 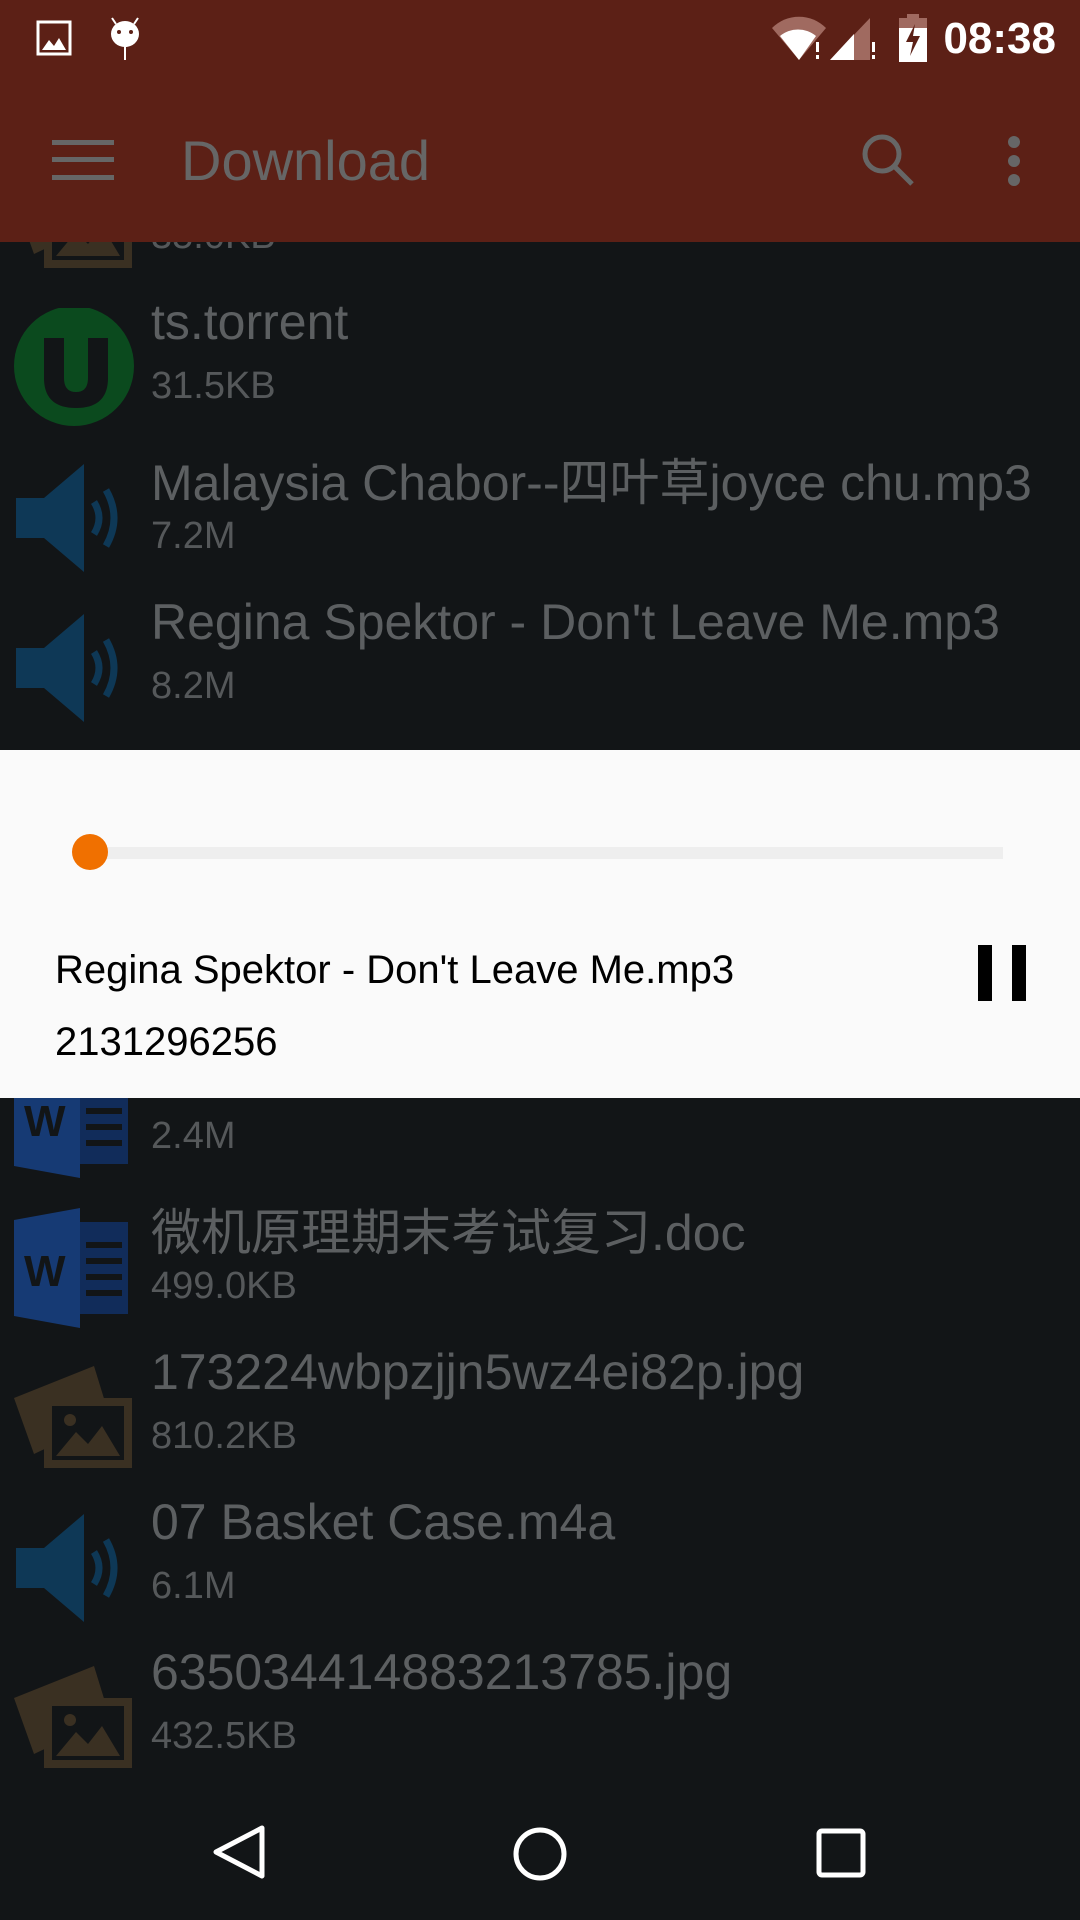 What do you see at coordinates (575, 622) in the screenshot?
I see `file-name: Regina Spektor - Don't Leave Me.mp3` at bounding box center [575, 622].